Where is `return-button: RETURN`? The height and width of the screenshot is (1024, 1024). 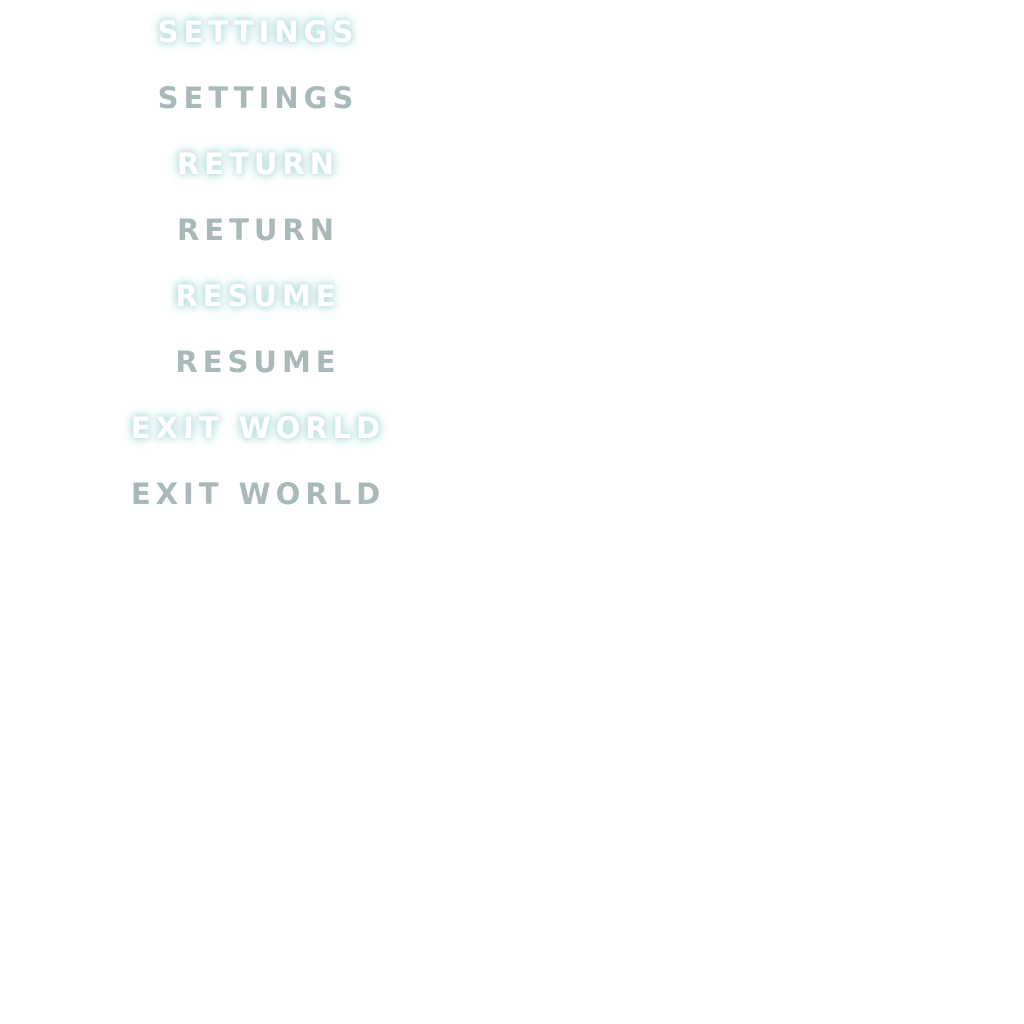 return-button: RETURN is located at coordinates (258, 230).